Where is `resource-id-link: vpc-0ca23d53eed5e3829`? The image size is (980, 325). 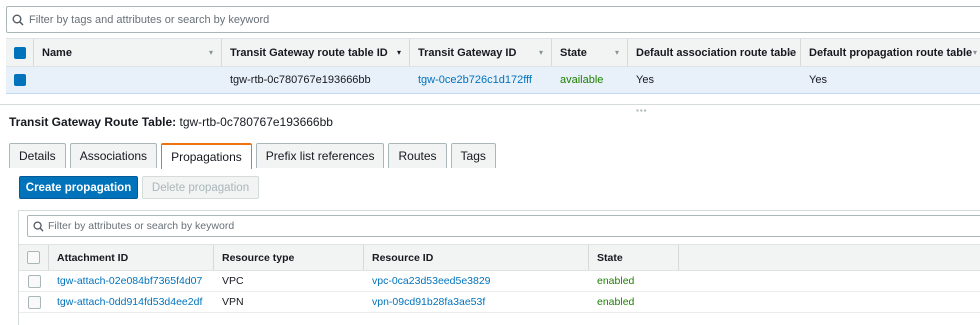
resource-id-link: vpc-0ca23d53eed5e3829 is located at coordinates (431, 281).